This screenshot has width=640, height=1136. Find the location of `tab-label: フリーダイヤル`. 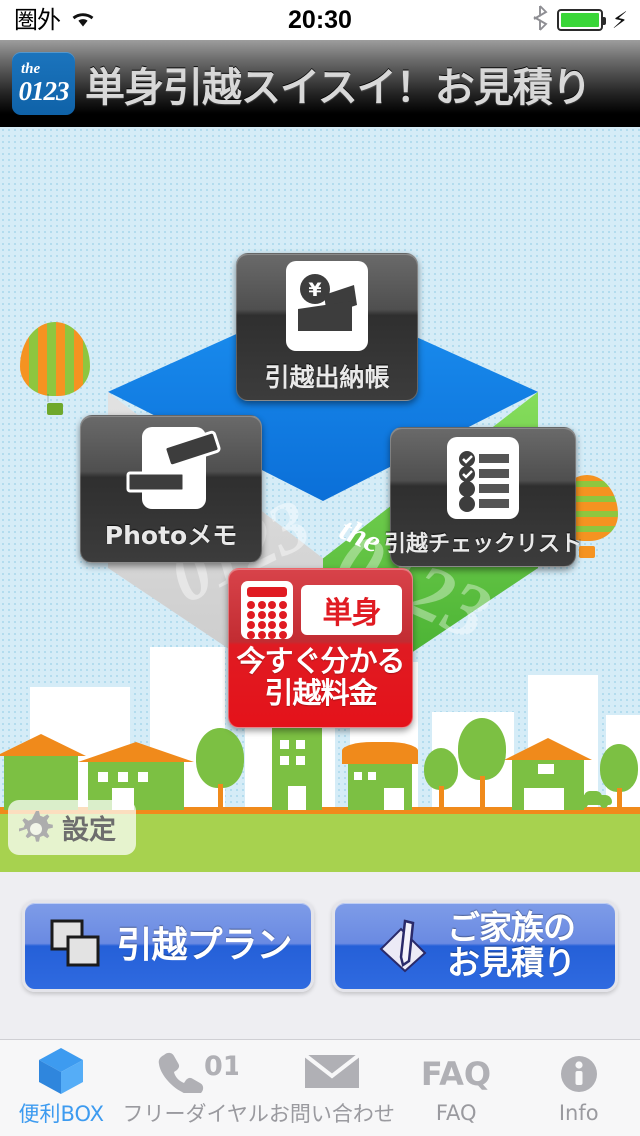

tab-label: フリーダイヤル is located at coordinates (195, 1114).